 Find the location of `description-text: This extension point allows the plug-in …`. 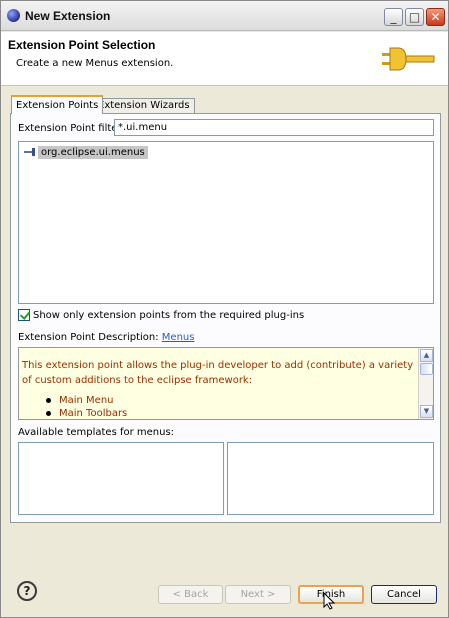

description-text: This extension point allows the plug-in … is located at coordinates (218, 373).